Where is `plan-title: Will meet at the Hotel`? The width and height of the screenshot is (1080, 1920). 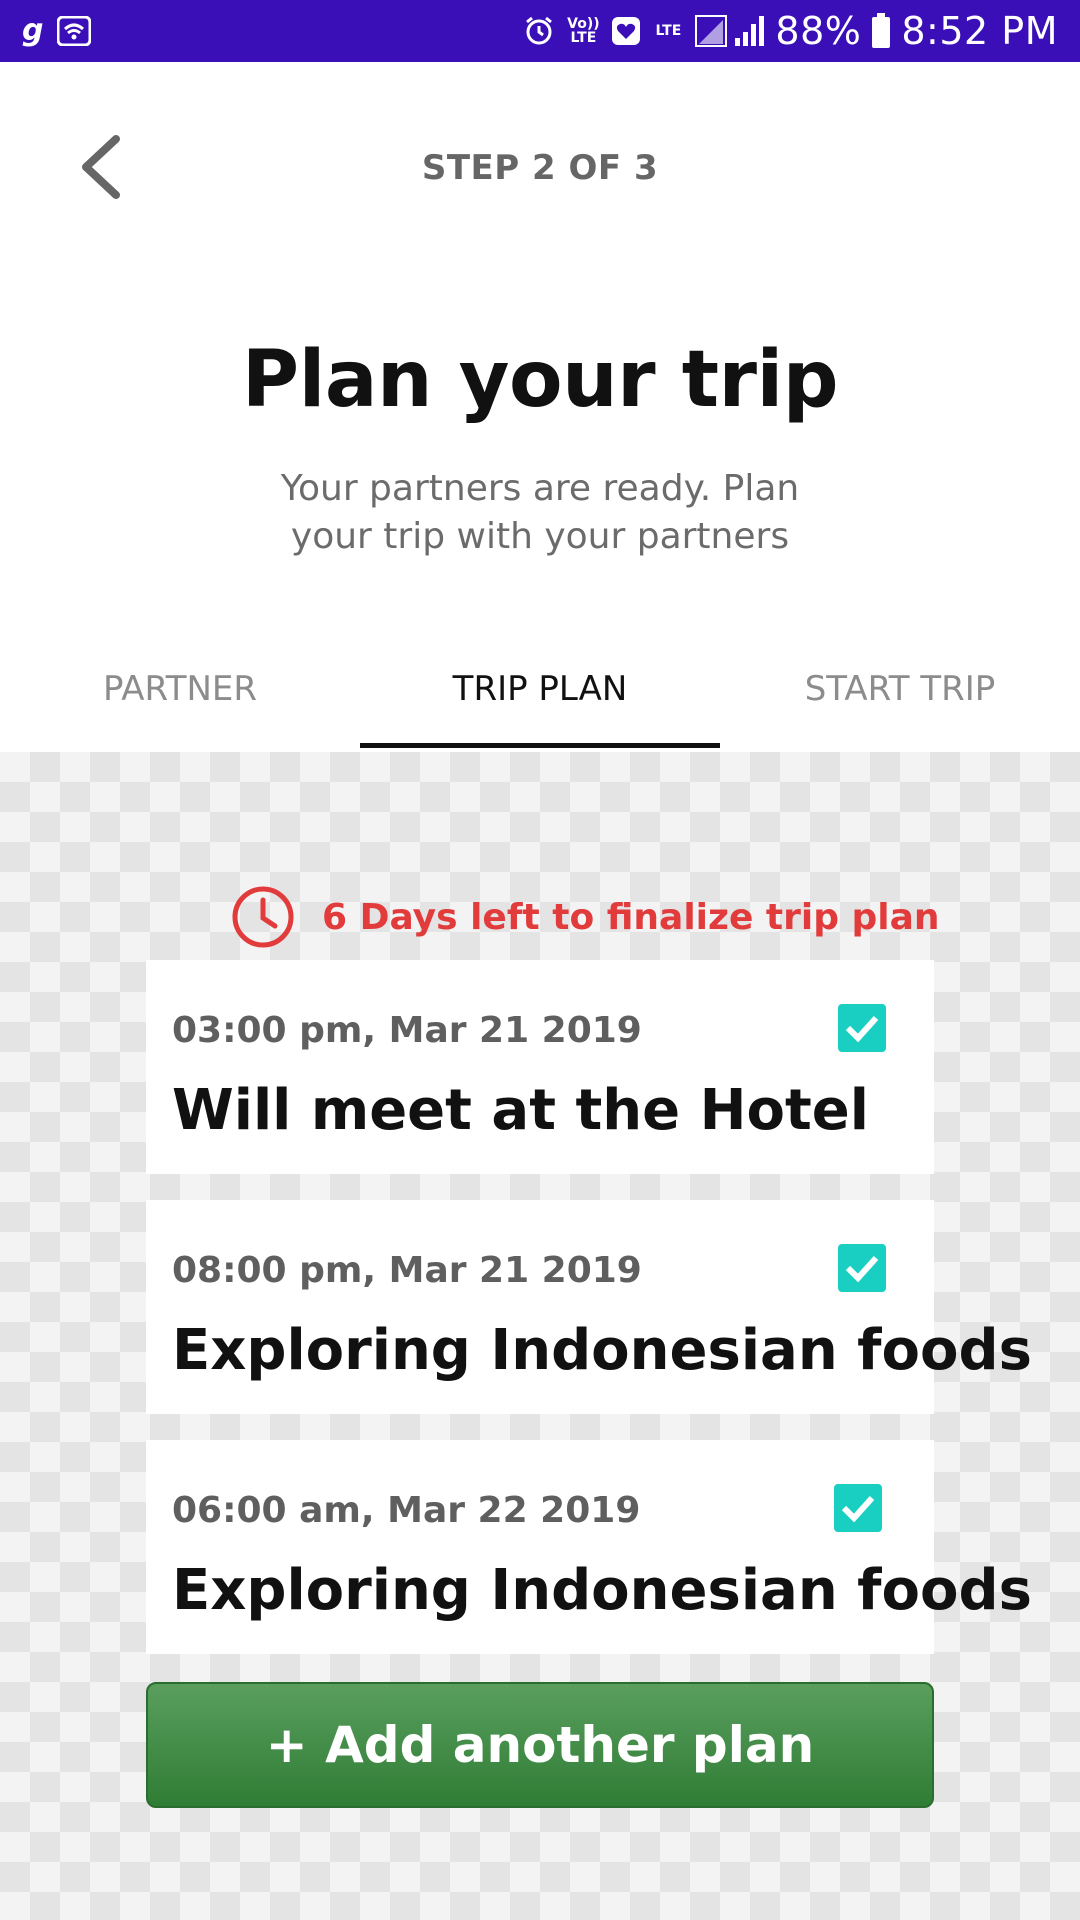
plan-title: Will meet at the Hotel is located at coordinates (520, 1110).